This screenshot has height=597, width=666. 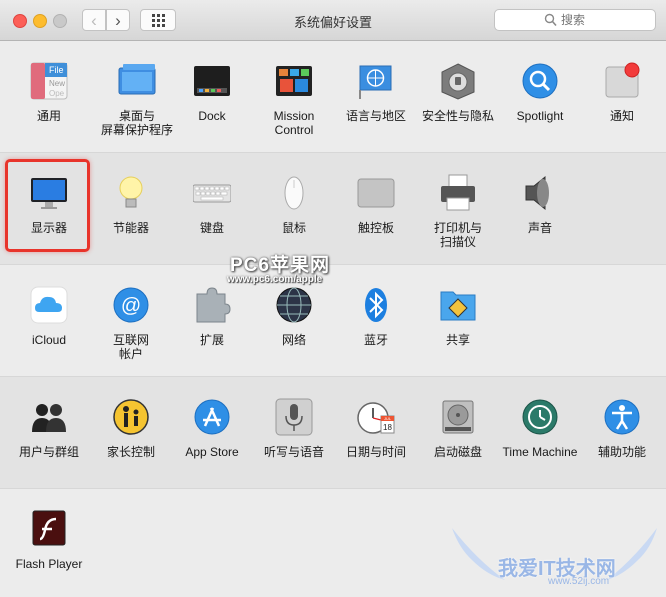 I want to click on pane-label: 辅助功能, so click(x=621, y=452).